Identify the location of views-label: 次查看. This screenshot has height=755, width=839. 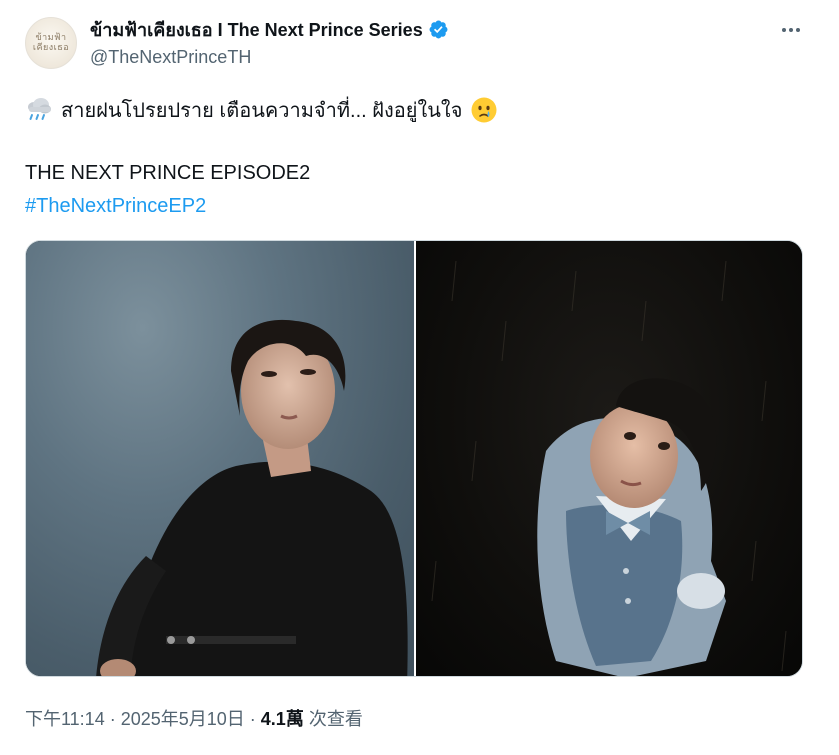
(333, 719).